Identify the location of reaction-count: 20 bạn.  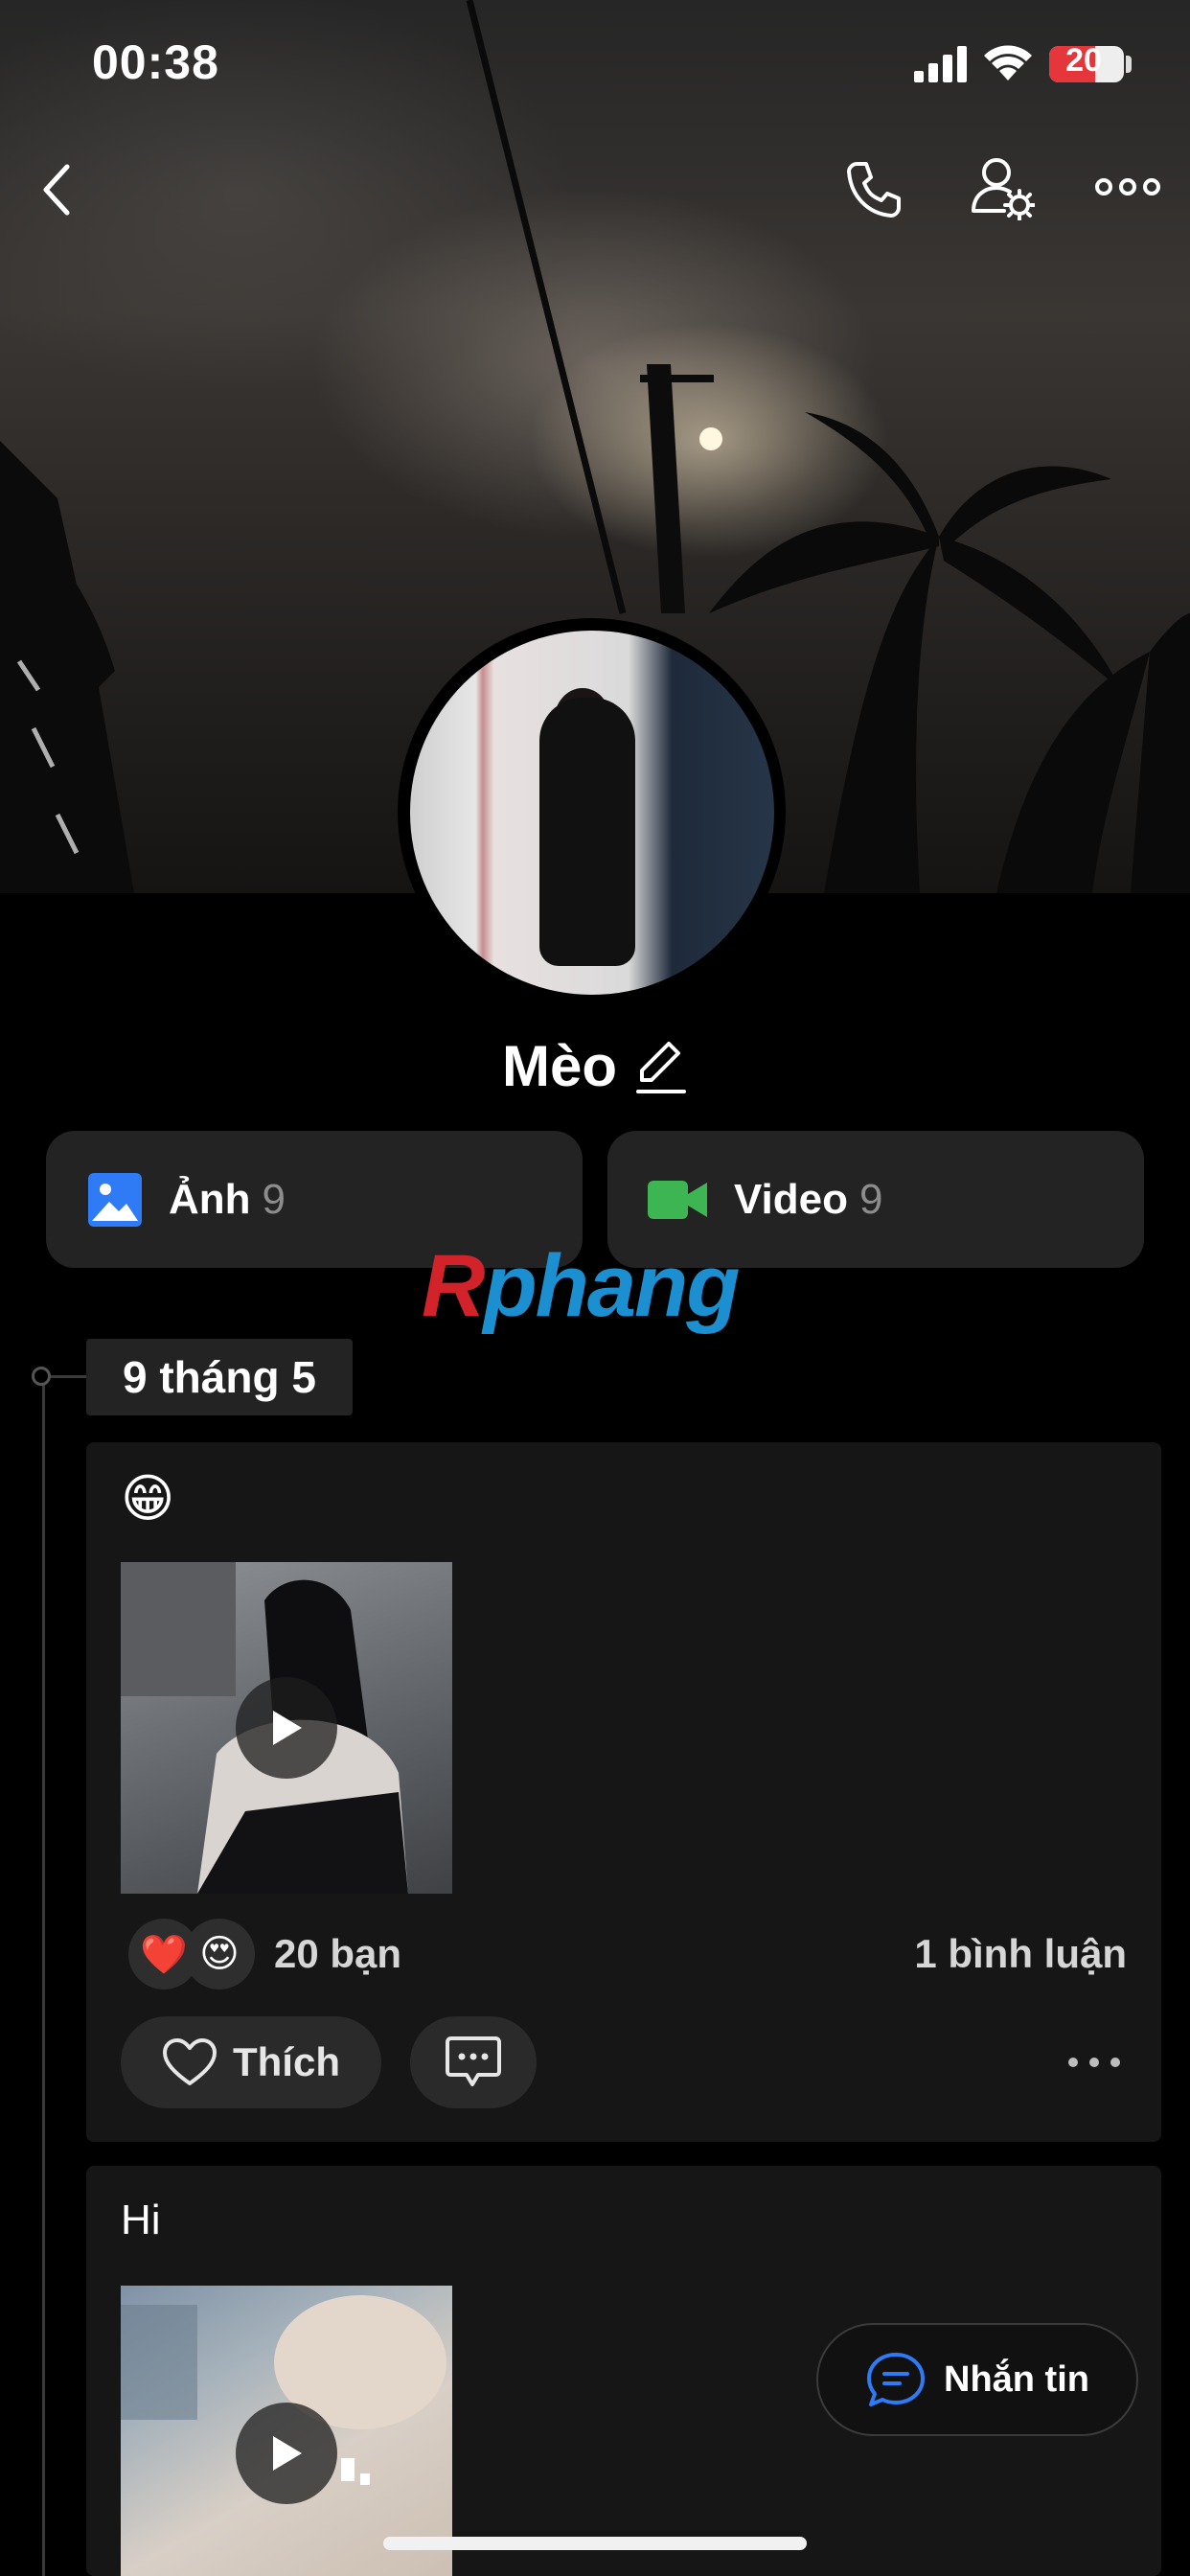
(338, 1954).